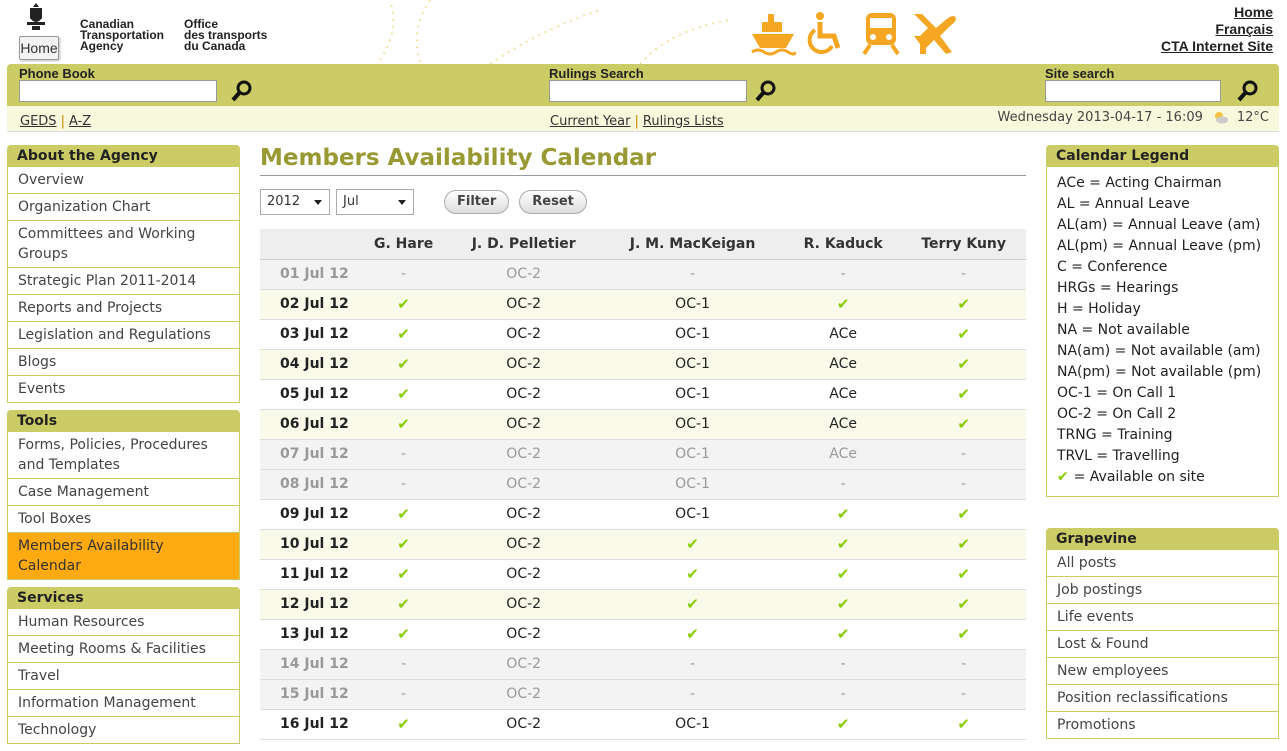 The height and width of the screenshot is (751, 1287). I want to click on services-heading: Services, so click(123, 598).